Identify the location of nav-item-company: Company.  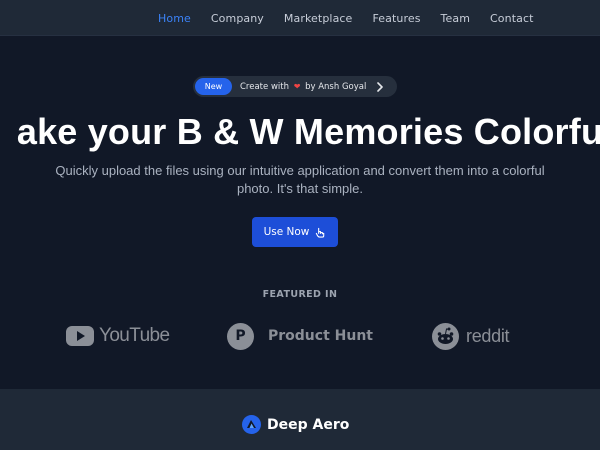
(237, 18).